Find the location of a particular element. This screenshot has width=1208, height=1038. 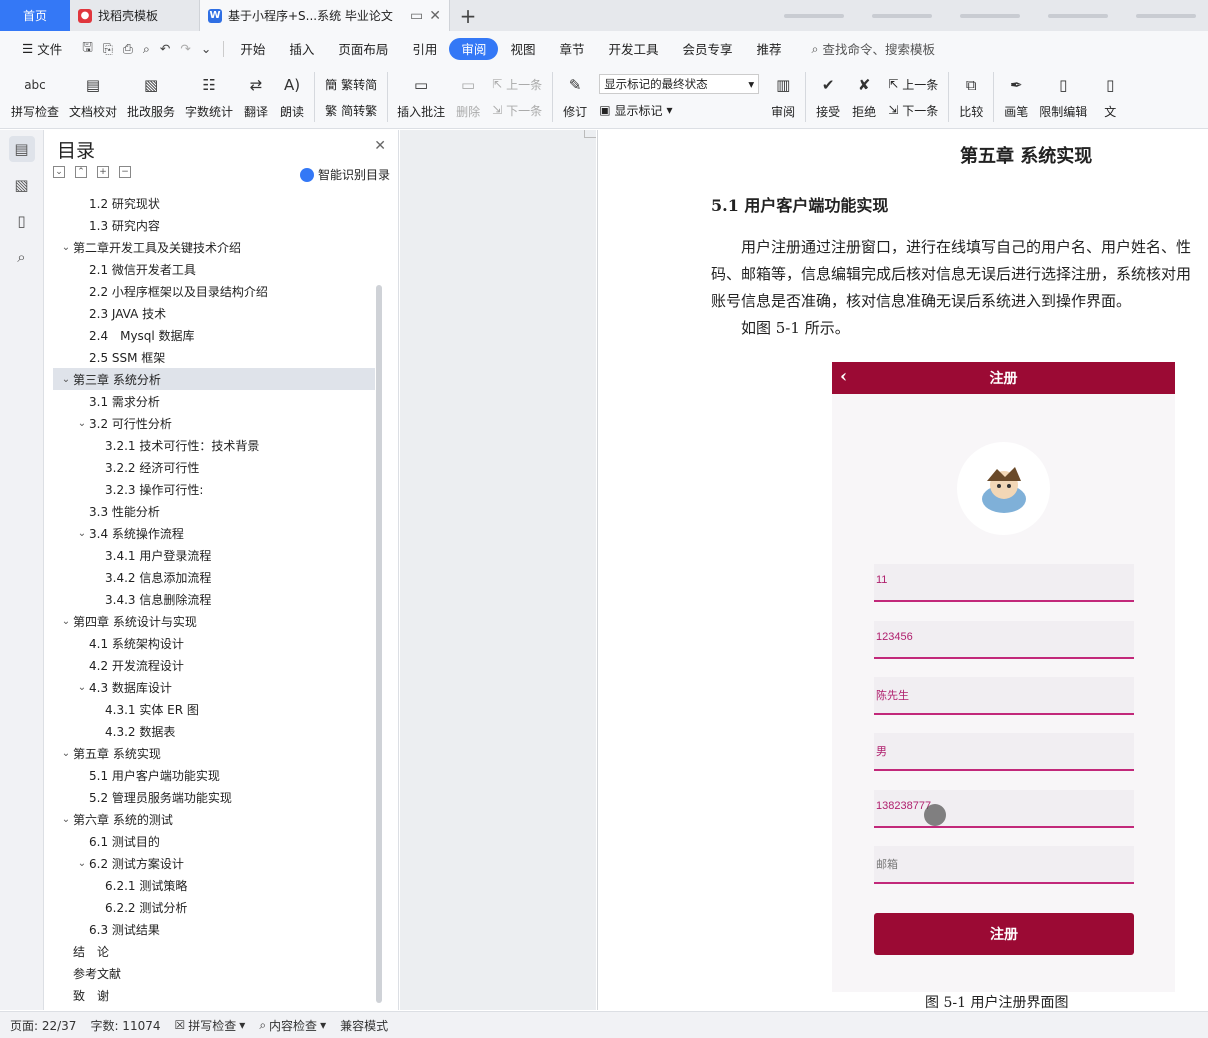

toc-item: ⌄ 3.4 系统操作流程 is located at coordinates (214, 533).